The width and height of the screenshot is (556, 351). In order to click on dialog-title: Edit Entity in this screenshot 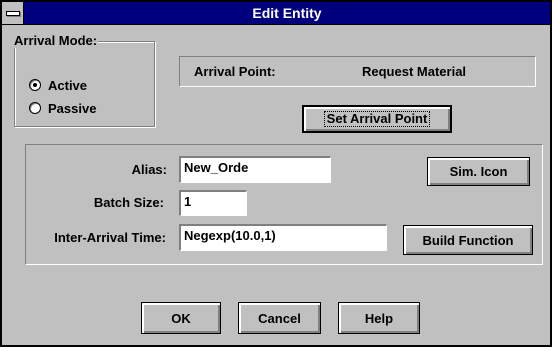, I will do `click(287, 13)`.